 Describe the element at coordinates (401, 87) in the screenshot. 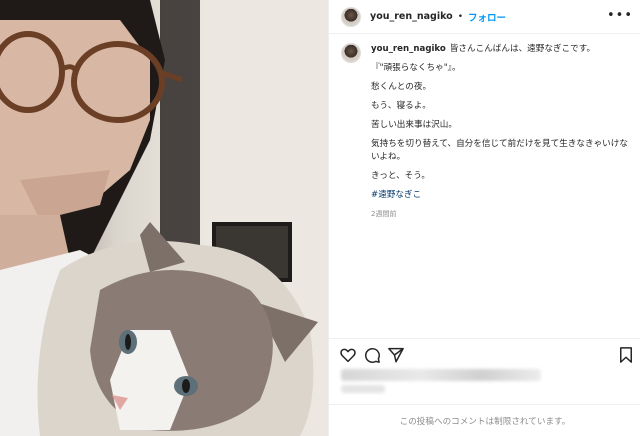

I see `caption-line-2: 愁くんとの夜。` at that location.